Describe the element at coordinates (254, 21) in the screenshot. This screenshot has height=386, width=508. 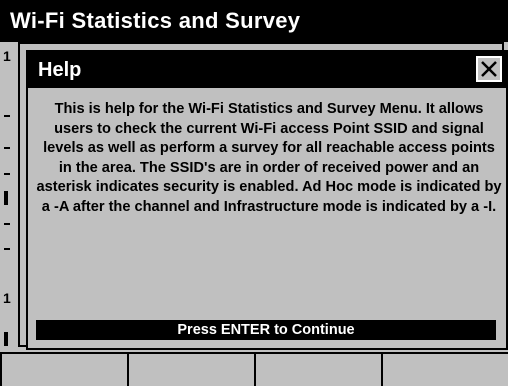
I see `window-title: Wi-Fi Statistics and Survey` at that location.